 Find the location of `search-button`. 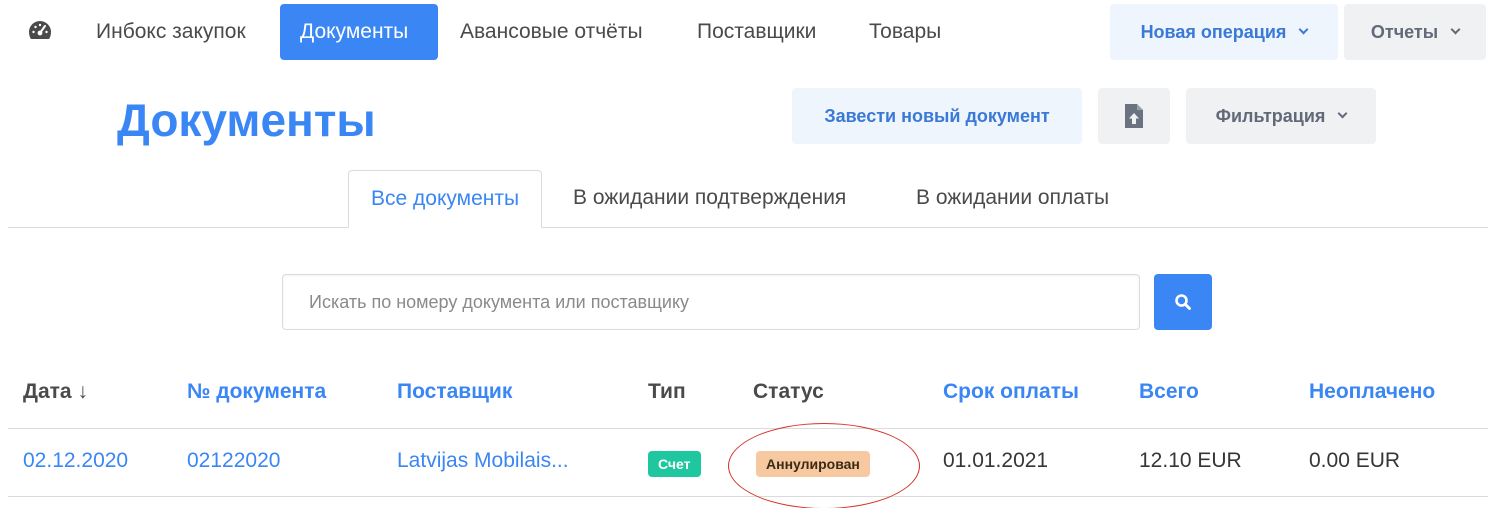

search-button is located at coordinates (1183, 302).